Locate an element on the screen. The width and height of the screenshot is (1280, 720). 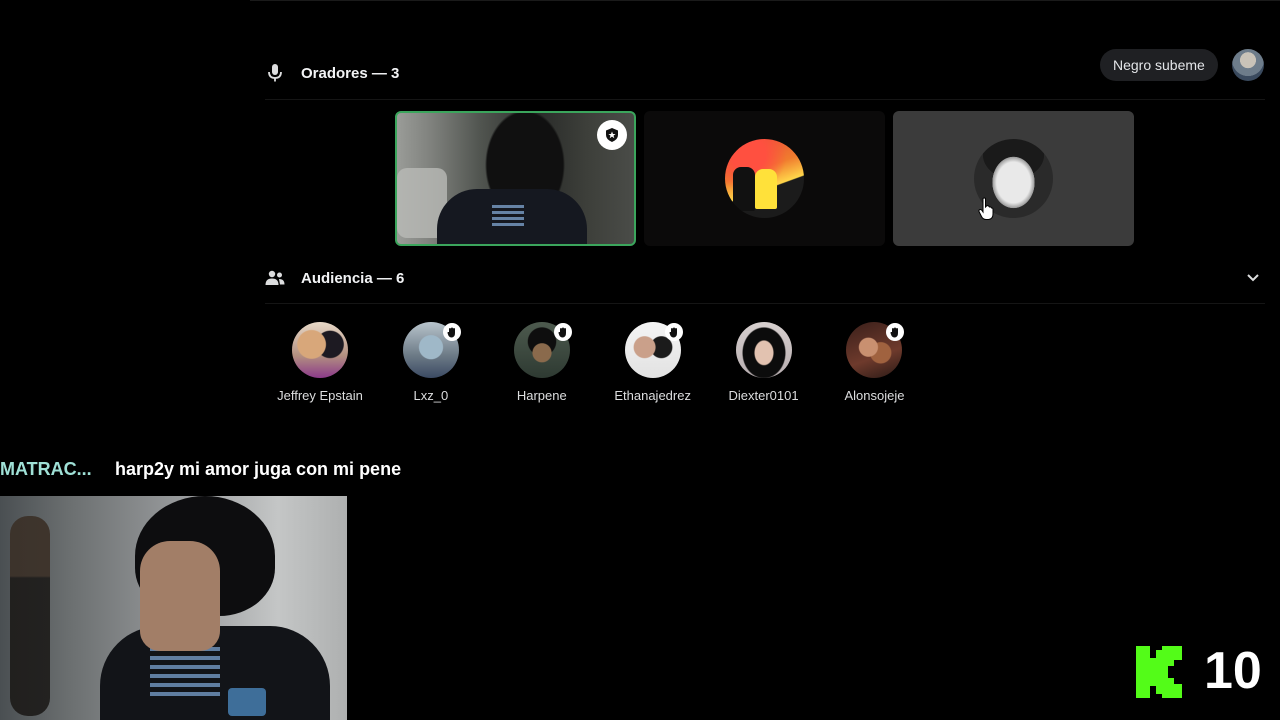
moderator-icon is located at coordinates (612, 135).